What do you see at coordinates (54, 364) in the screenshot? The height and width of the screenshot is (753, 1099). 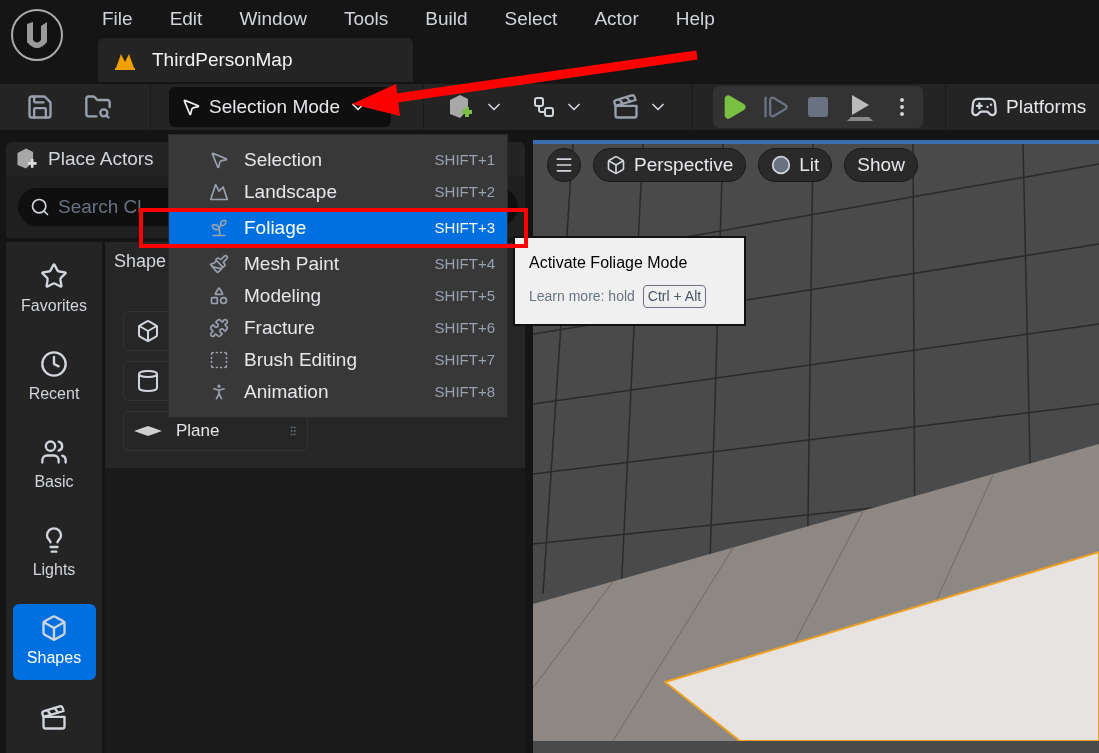 I see `clock-icon` at bounding box center [54, 364].